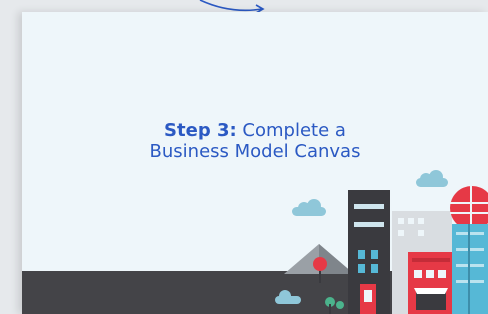 This screenshot has height=314, width=488. Describe the element at coordinates (369, 252) in the screenshot. I see `dark-tower` at that location.